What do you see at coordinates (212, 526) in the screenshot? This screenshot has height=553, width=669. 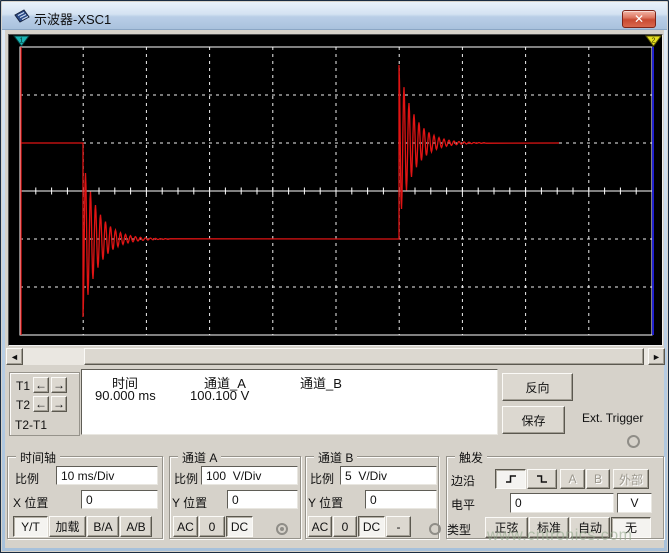 I see `channel-a-zero-button: 0` at bounding box center [212, 526].